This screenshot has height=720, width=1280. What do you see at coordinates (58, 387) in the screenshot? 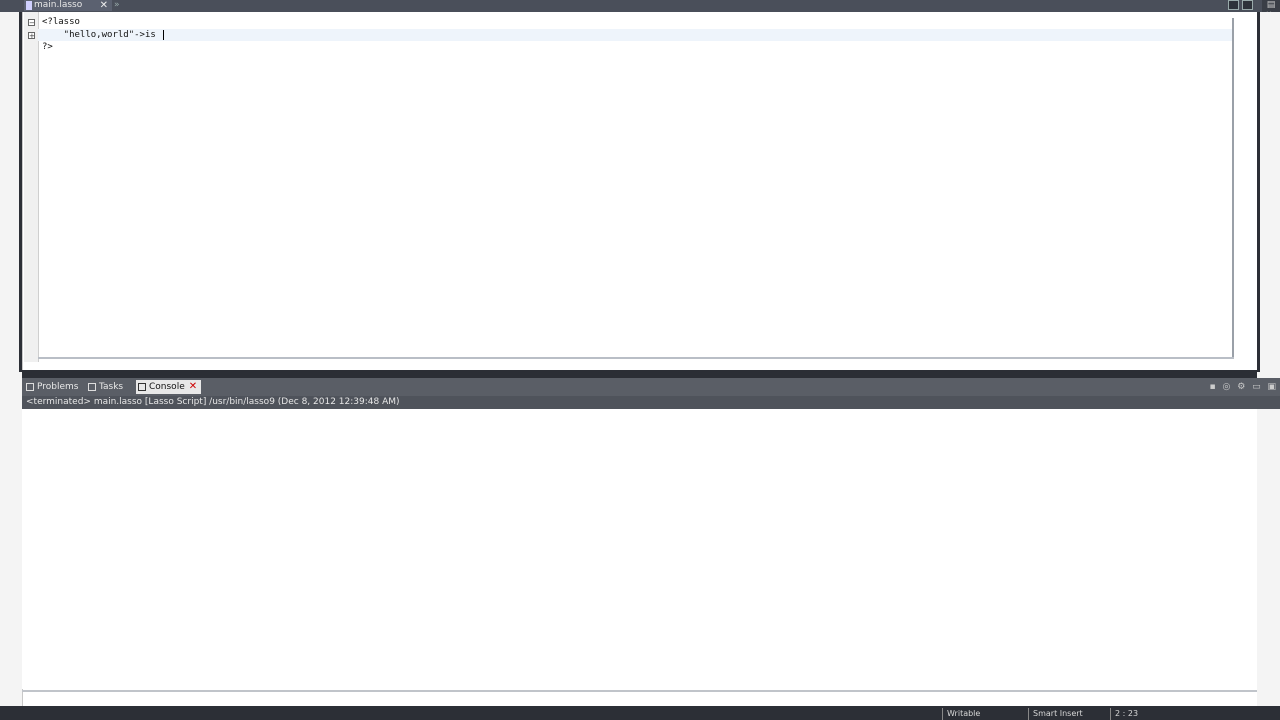
I see `tab-problems-label: Problems` at bounding box center [58, 387].